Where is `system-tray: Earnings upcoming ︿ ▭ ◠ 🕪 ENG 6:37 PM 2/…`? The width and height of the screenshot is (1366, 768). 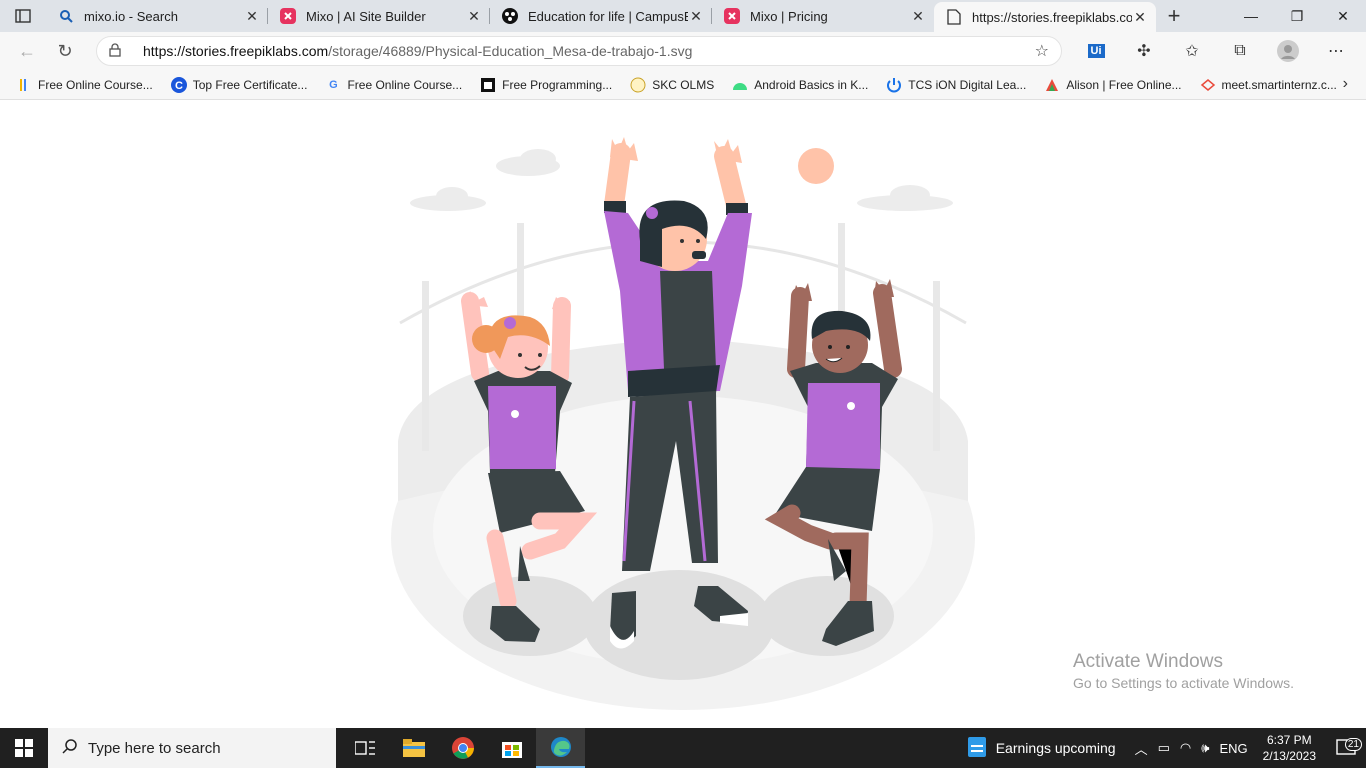 system-tray: Earnings upcoming ︿ ▭ ◠ 🕪 ENG 6:37 PM 2/… is located at coordinates (1166, 748).